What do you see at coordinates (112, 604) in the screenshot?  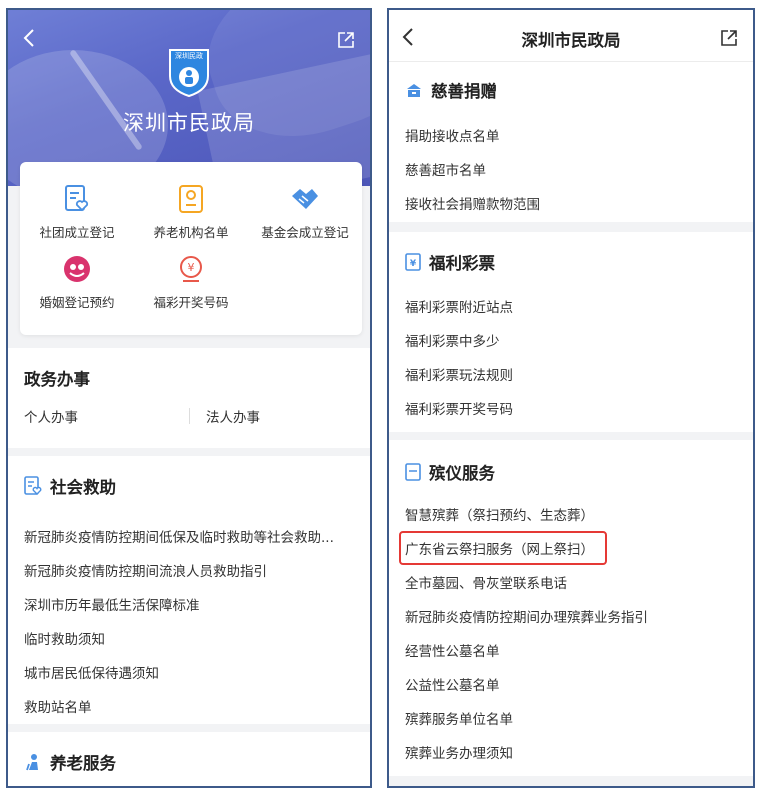 I see `list-item: 深圳市历年最低生活保障标准` at bounding box center [112, 604].